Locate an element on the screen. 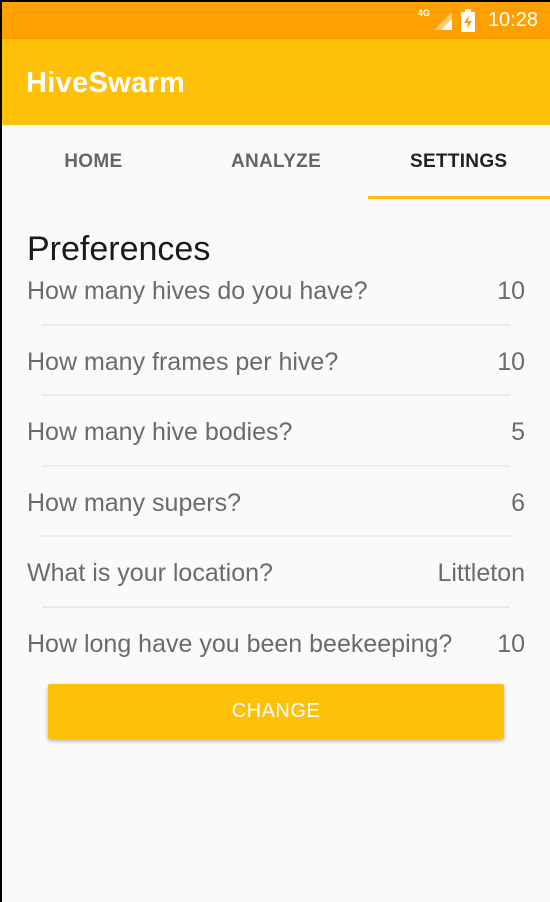 This screenshot has width=550, height=902. status-time: 10:28 is located at coordinates (512, 20).